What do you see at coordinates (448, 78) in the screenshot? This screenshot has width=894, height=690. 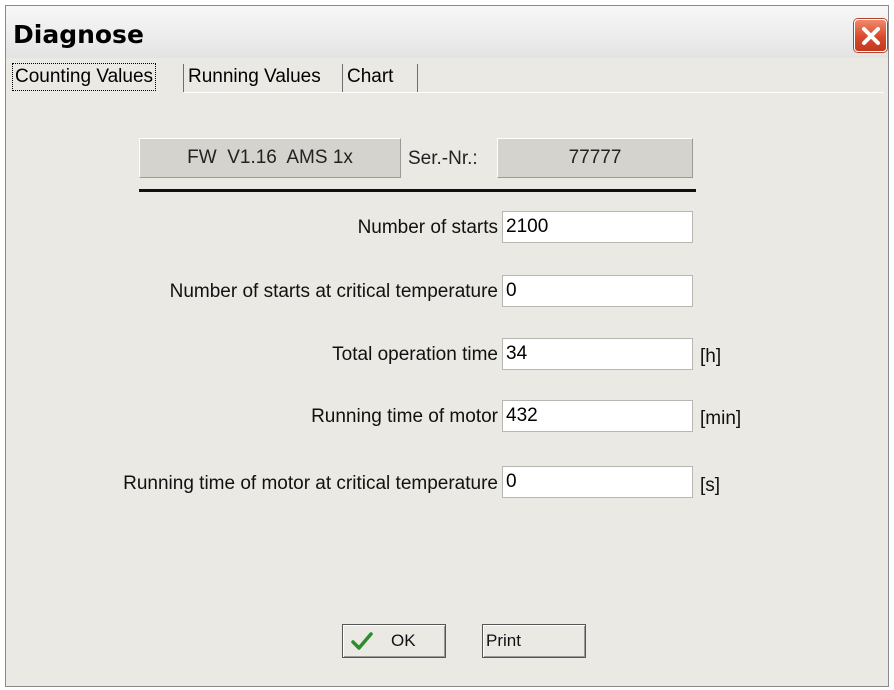 I see `tab-strip: Counting Values Running Values Chart` at bounding box center [448, 78].